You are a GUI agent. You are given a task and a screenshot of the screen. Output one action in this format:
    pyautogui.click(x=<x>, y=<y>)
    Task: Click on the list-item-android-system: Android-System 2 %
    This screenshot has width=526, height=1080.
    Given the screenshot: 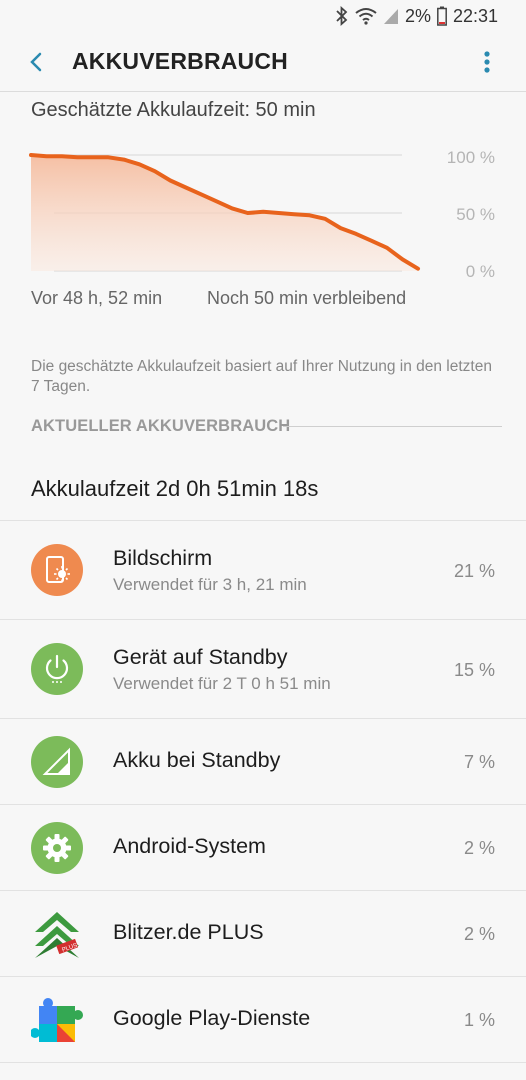 What is the action you would take?
    pyautogui.click(x=263, y=847)
    